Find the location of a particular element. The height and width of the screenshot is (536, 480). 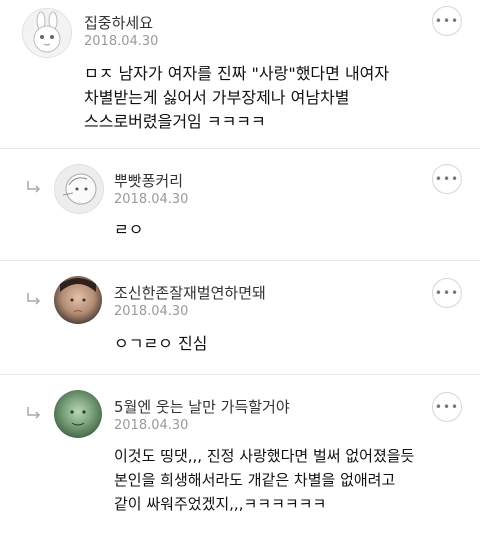

rabbit-icon is located at coordinates (47, 32).